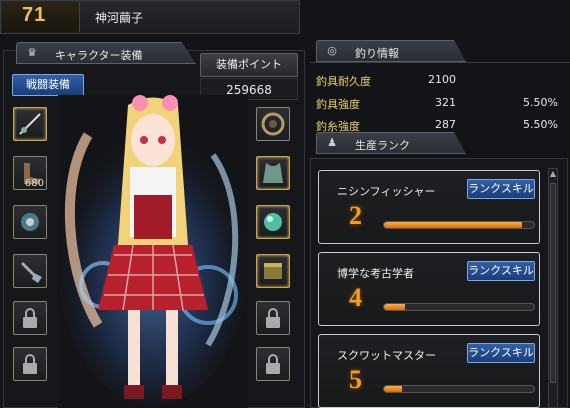 The height and width of the screenshot is (408, 570). What do you see at coordinates (119, 18) in the screenshot?
I see `character-name: 神河繭子` at bounding box center [119, 18].